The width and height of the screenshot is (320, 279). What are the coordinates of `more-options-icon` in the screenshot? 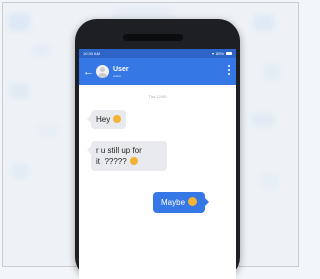 It's located at (229, 70).